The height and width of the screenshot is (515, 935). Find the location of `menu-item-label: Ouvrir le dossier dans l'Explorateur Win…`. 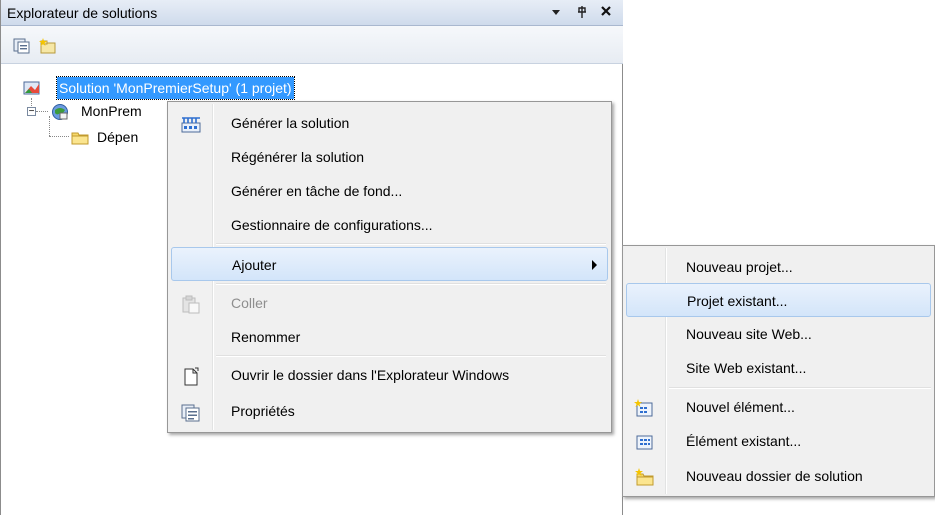

menu-item-label: Ouvrir le dossier dans l'Explorateur Win… is located at coordinates (370, 375).